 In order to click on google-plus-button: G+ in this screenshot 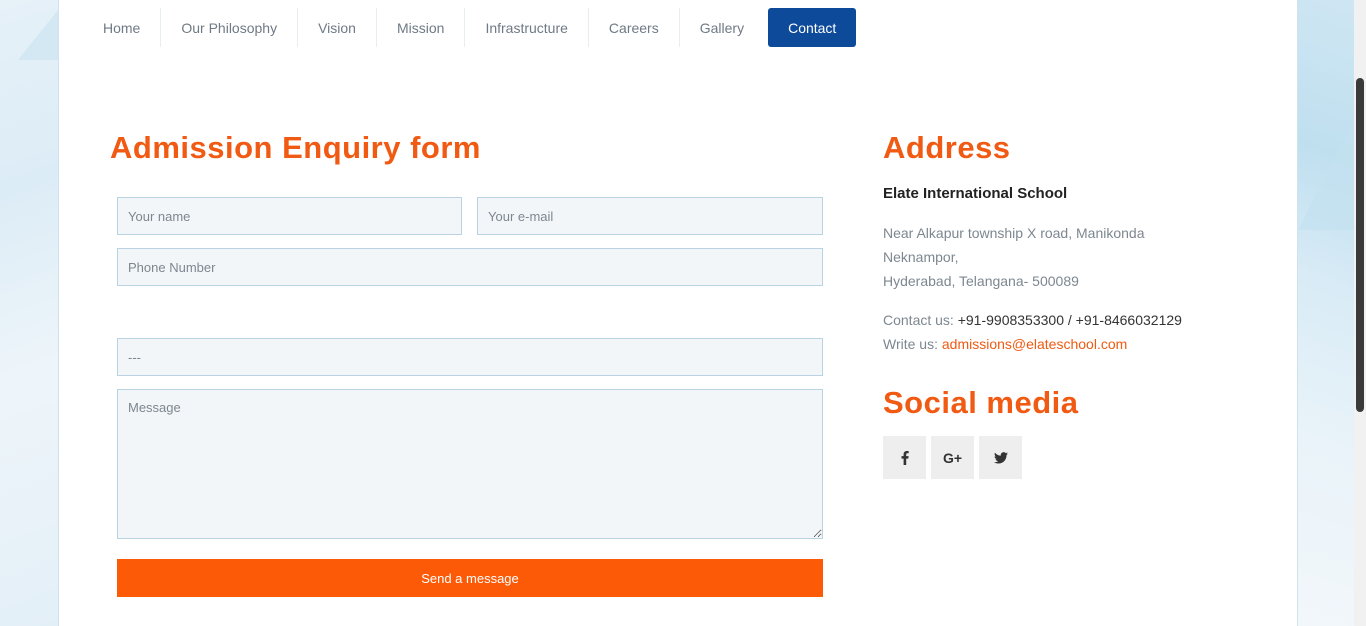, I will do `click(952, 457)`.